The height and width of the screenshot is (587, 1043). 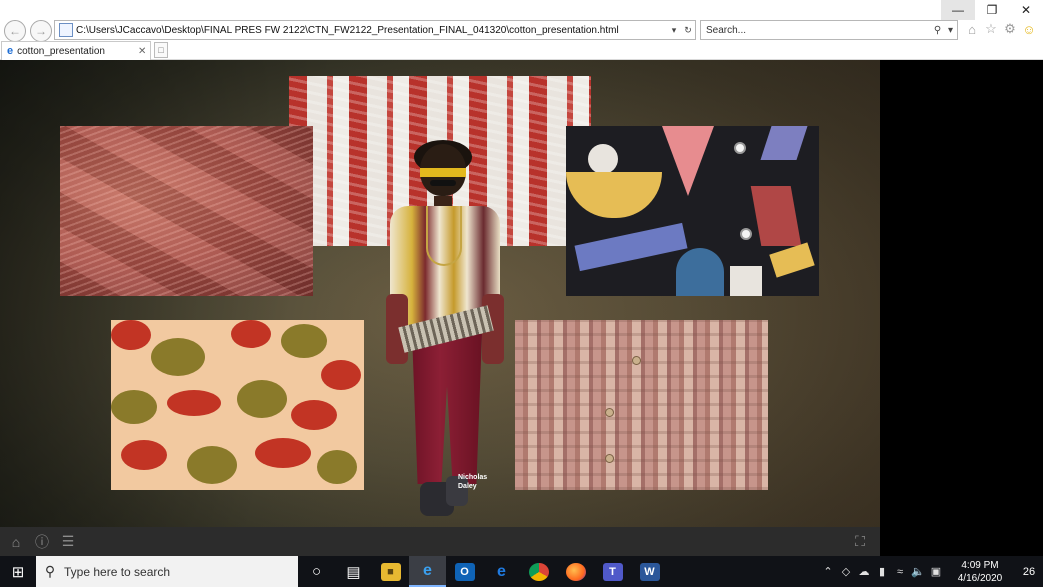 What do you see at coordinates (237, 405) in the screenshot?
I see `leopard-print-fabric-image` at bounding box center [237, 405].